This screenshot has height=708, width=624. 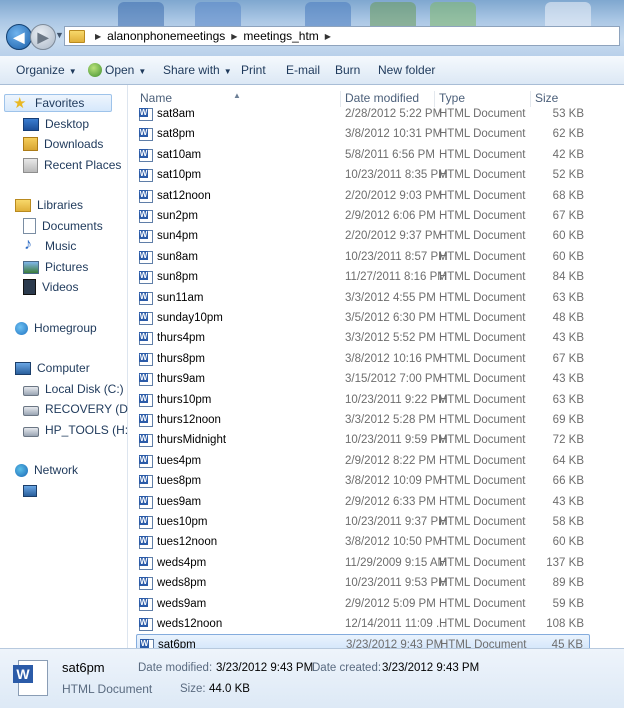 What do you see at coordinates (50, 287) in the screenshot?
I see `sidebar-item-videos: Videos` at bounding box center [50, 287].